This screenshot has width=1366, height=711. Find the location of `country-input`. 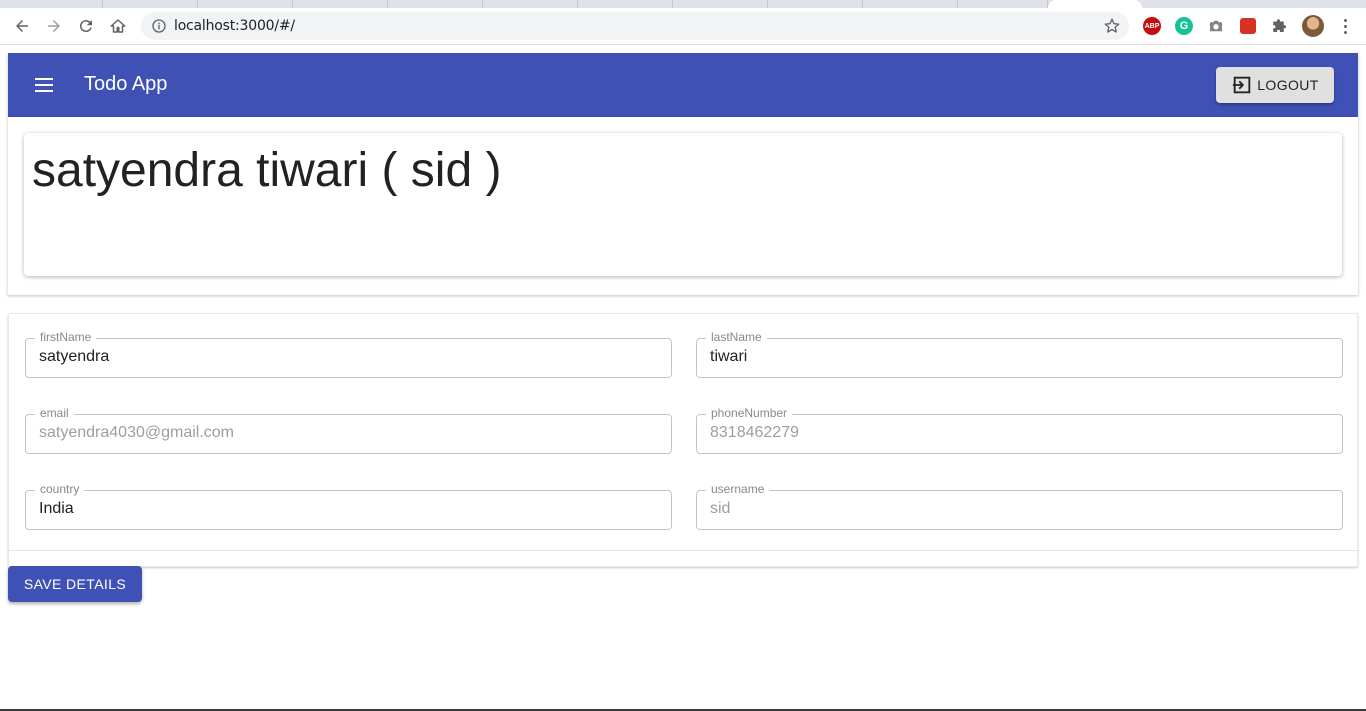

country-input is located at coordinates (349, 509).